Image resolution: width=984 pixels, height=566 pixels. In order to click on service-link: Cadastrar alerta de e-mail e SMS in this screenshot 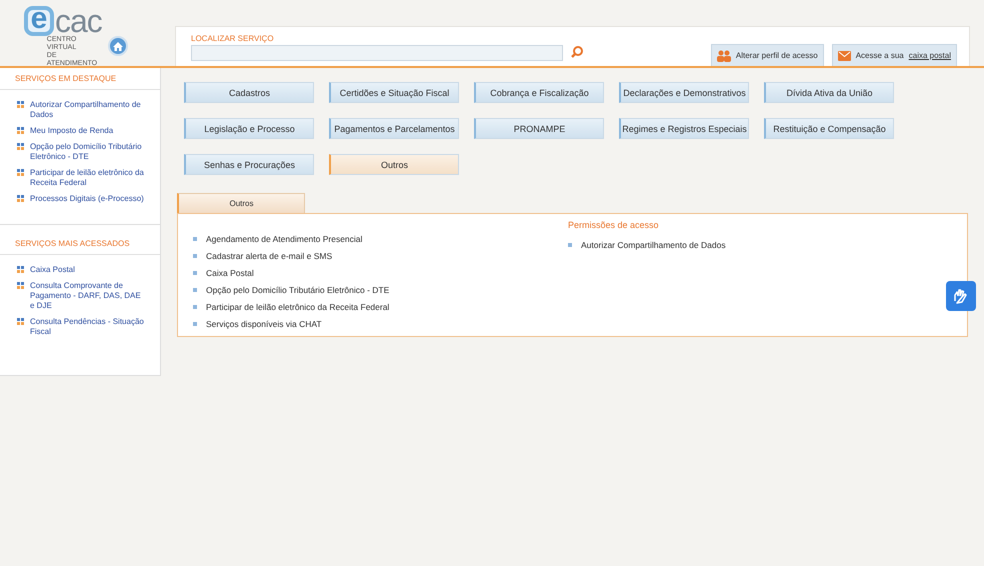, I will do `click(269, 256)`.